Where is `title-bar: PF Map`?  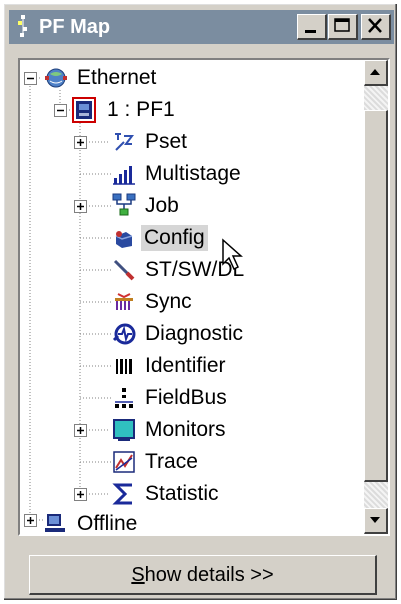
title-bar: PF Map is located at coordinates (201, 27).